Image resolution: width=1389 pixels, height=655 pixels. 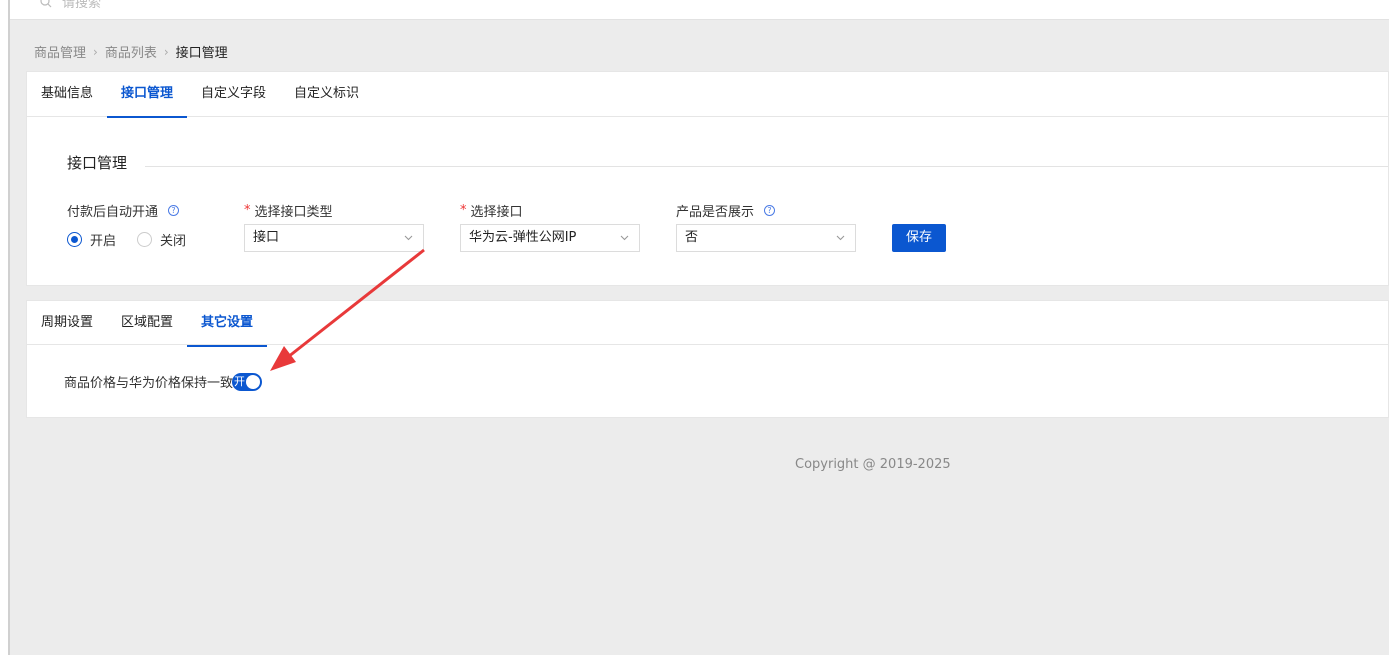 I want to click on interface-select: 华为云-弹性公网IP, so click(x=550, y=238).